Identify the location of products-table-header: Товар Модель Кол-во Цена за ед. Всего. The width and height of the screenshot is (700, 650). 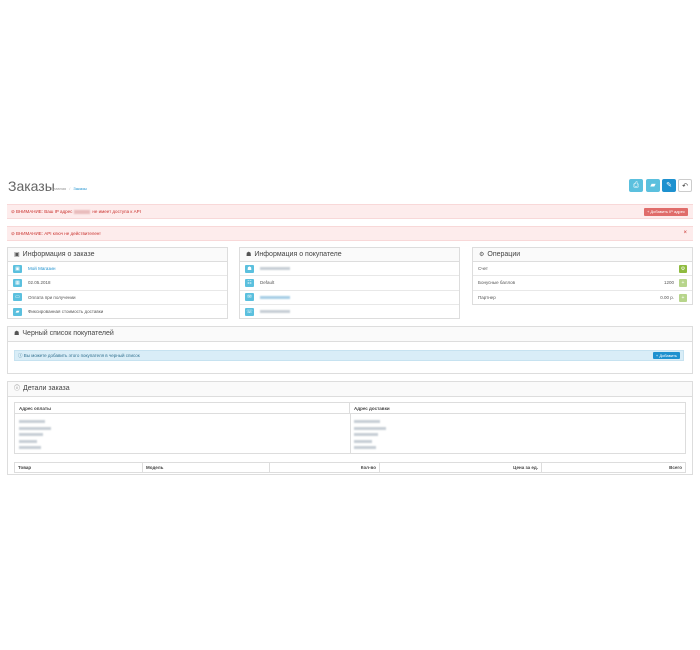
(350, 467).